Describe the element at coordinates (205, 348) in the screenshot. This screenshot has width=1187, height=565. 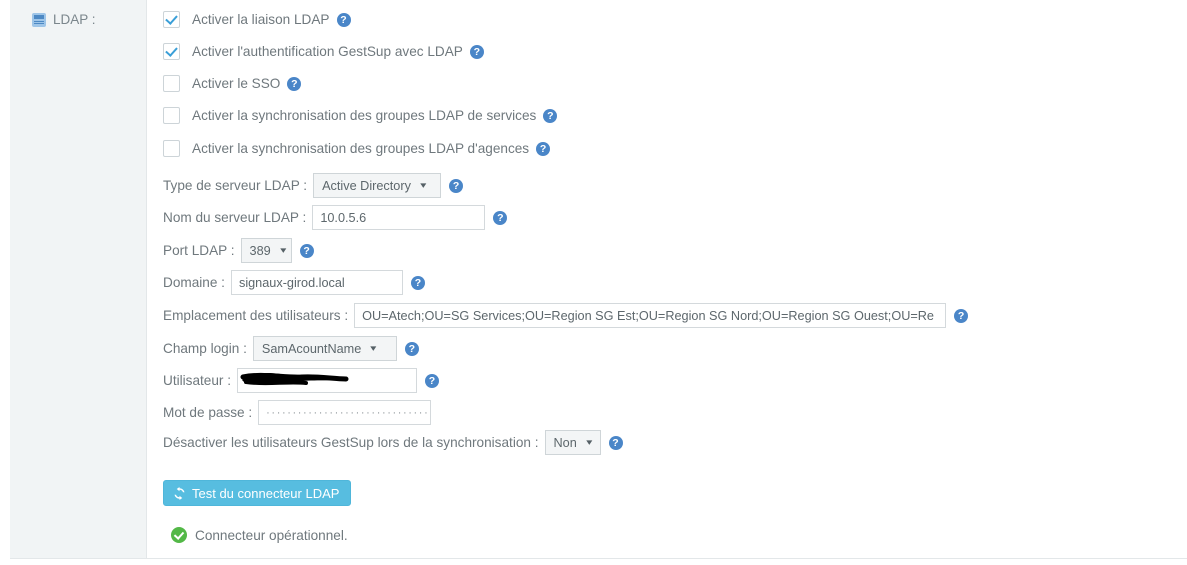
I see `label-login-field: Champ login :` at that location.